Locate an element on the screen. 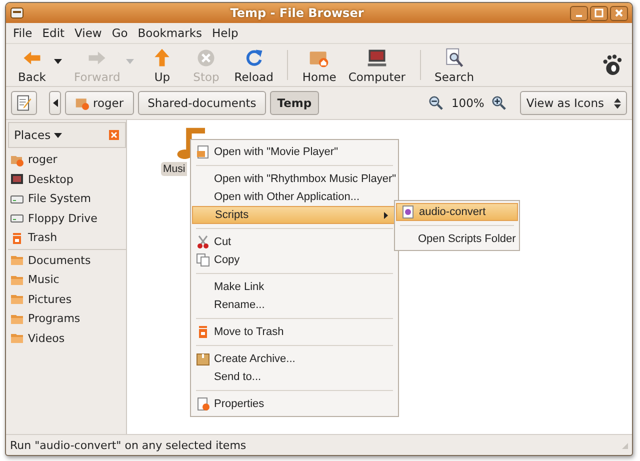  script-icon is located at coordinates (408, 212).